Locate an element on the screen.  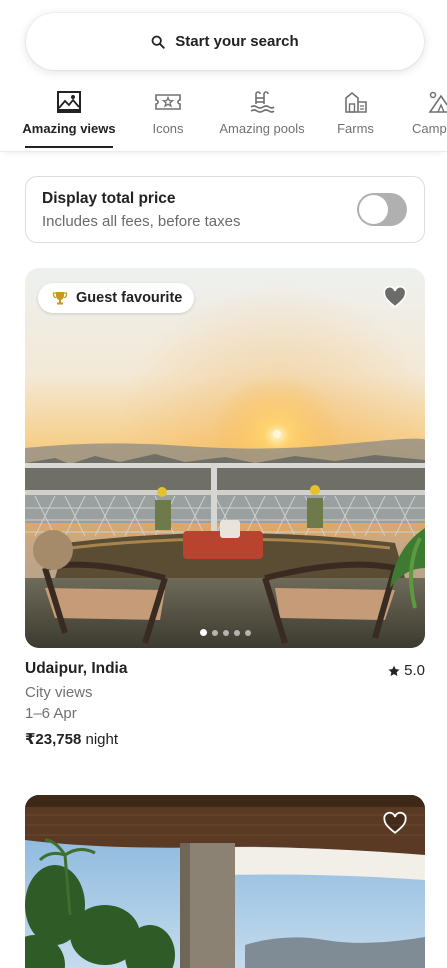
category-amazing-pools: Amazing pools is located at coordinates (262, 118).